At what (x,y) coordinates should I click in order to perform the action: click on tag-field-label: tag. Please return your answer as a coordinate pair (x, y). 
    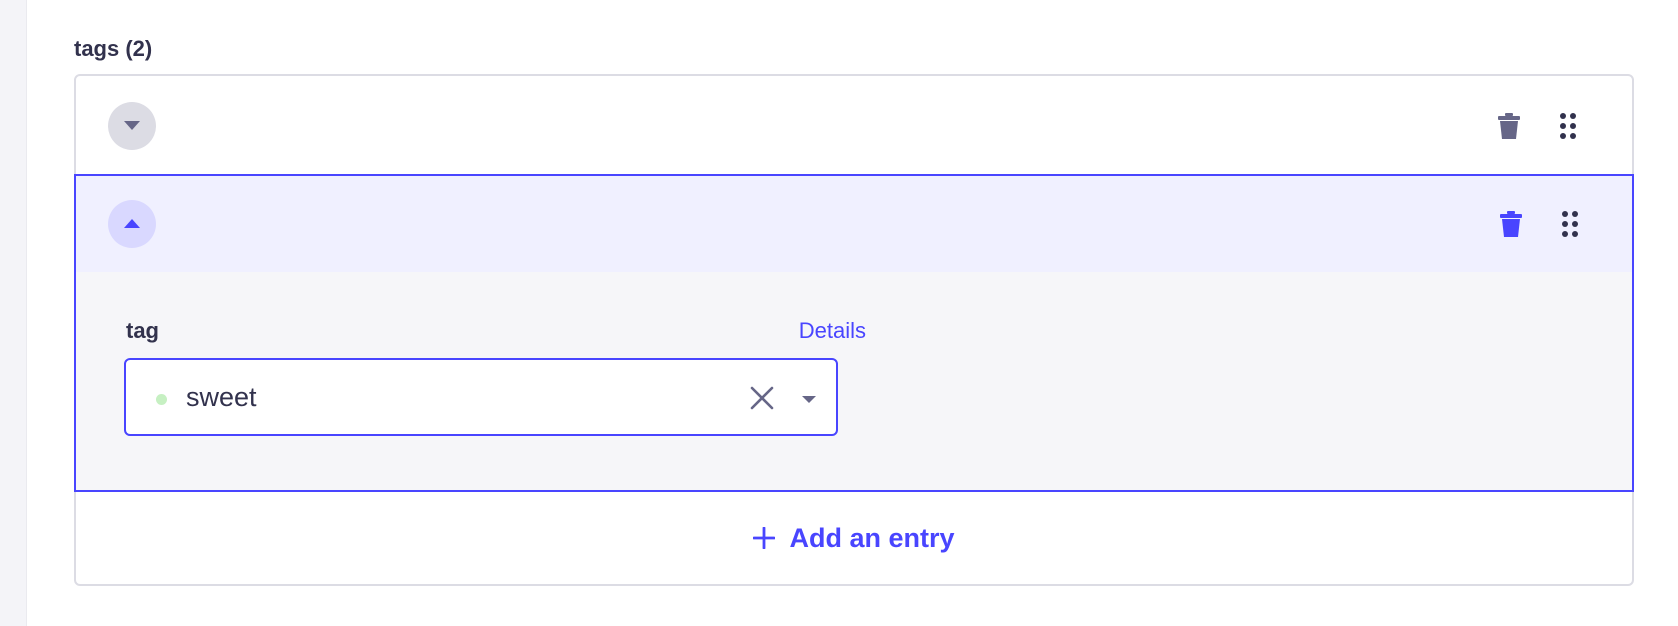
    Looking at the image, I should click on (142, 330).